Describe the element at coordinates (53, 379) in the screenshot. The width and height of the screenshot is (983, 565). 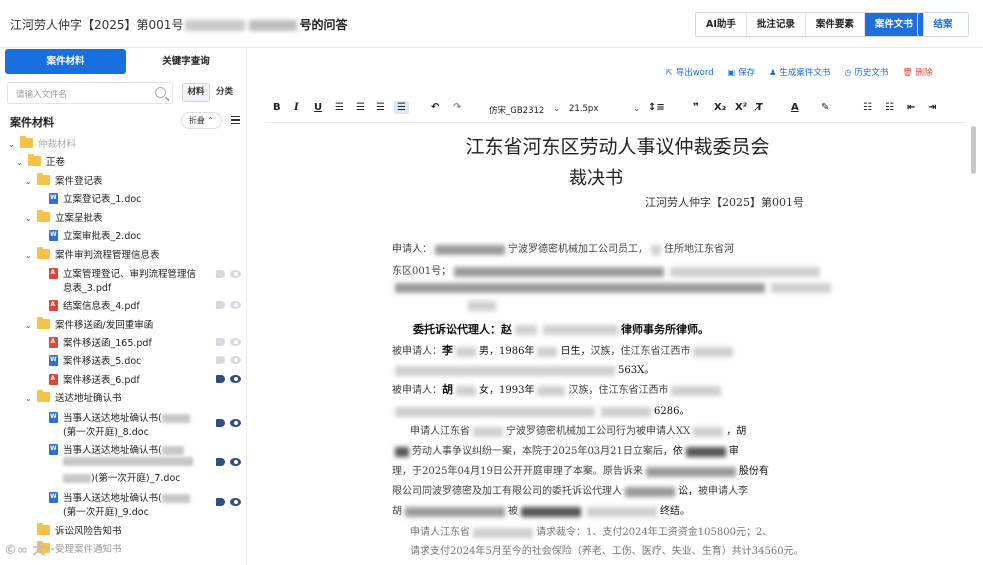
I see `pdf-icon` at that location.